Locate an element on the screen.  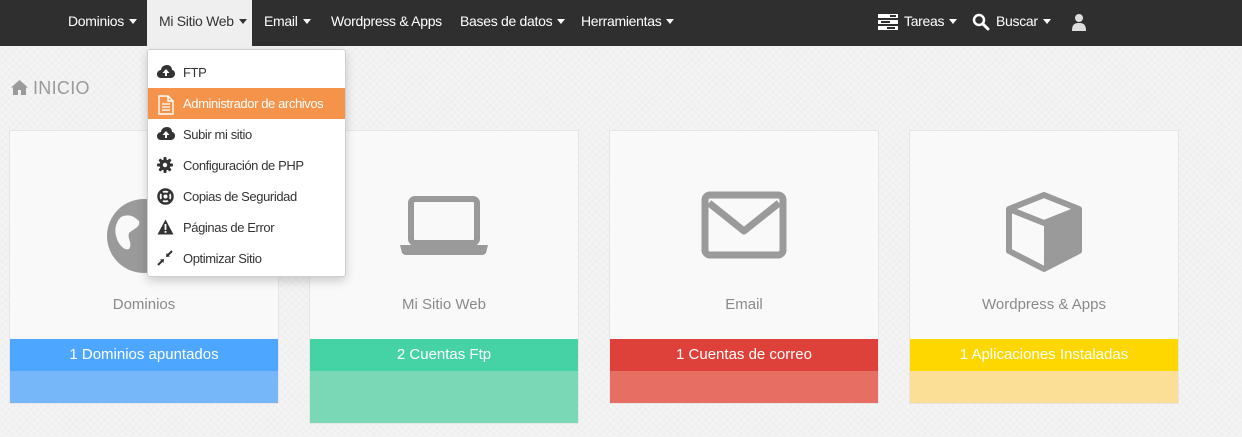
warning-icon is located at coordinates (166, 228).